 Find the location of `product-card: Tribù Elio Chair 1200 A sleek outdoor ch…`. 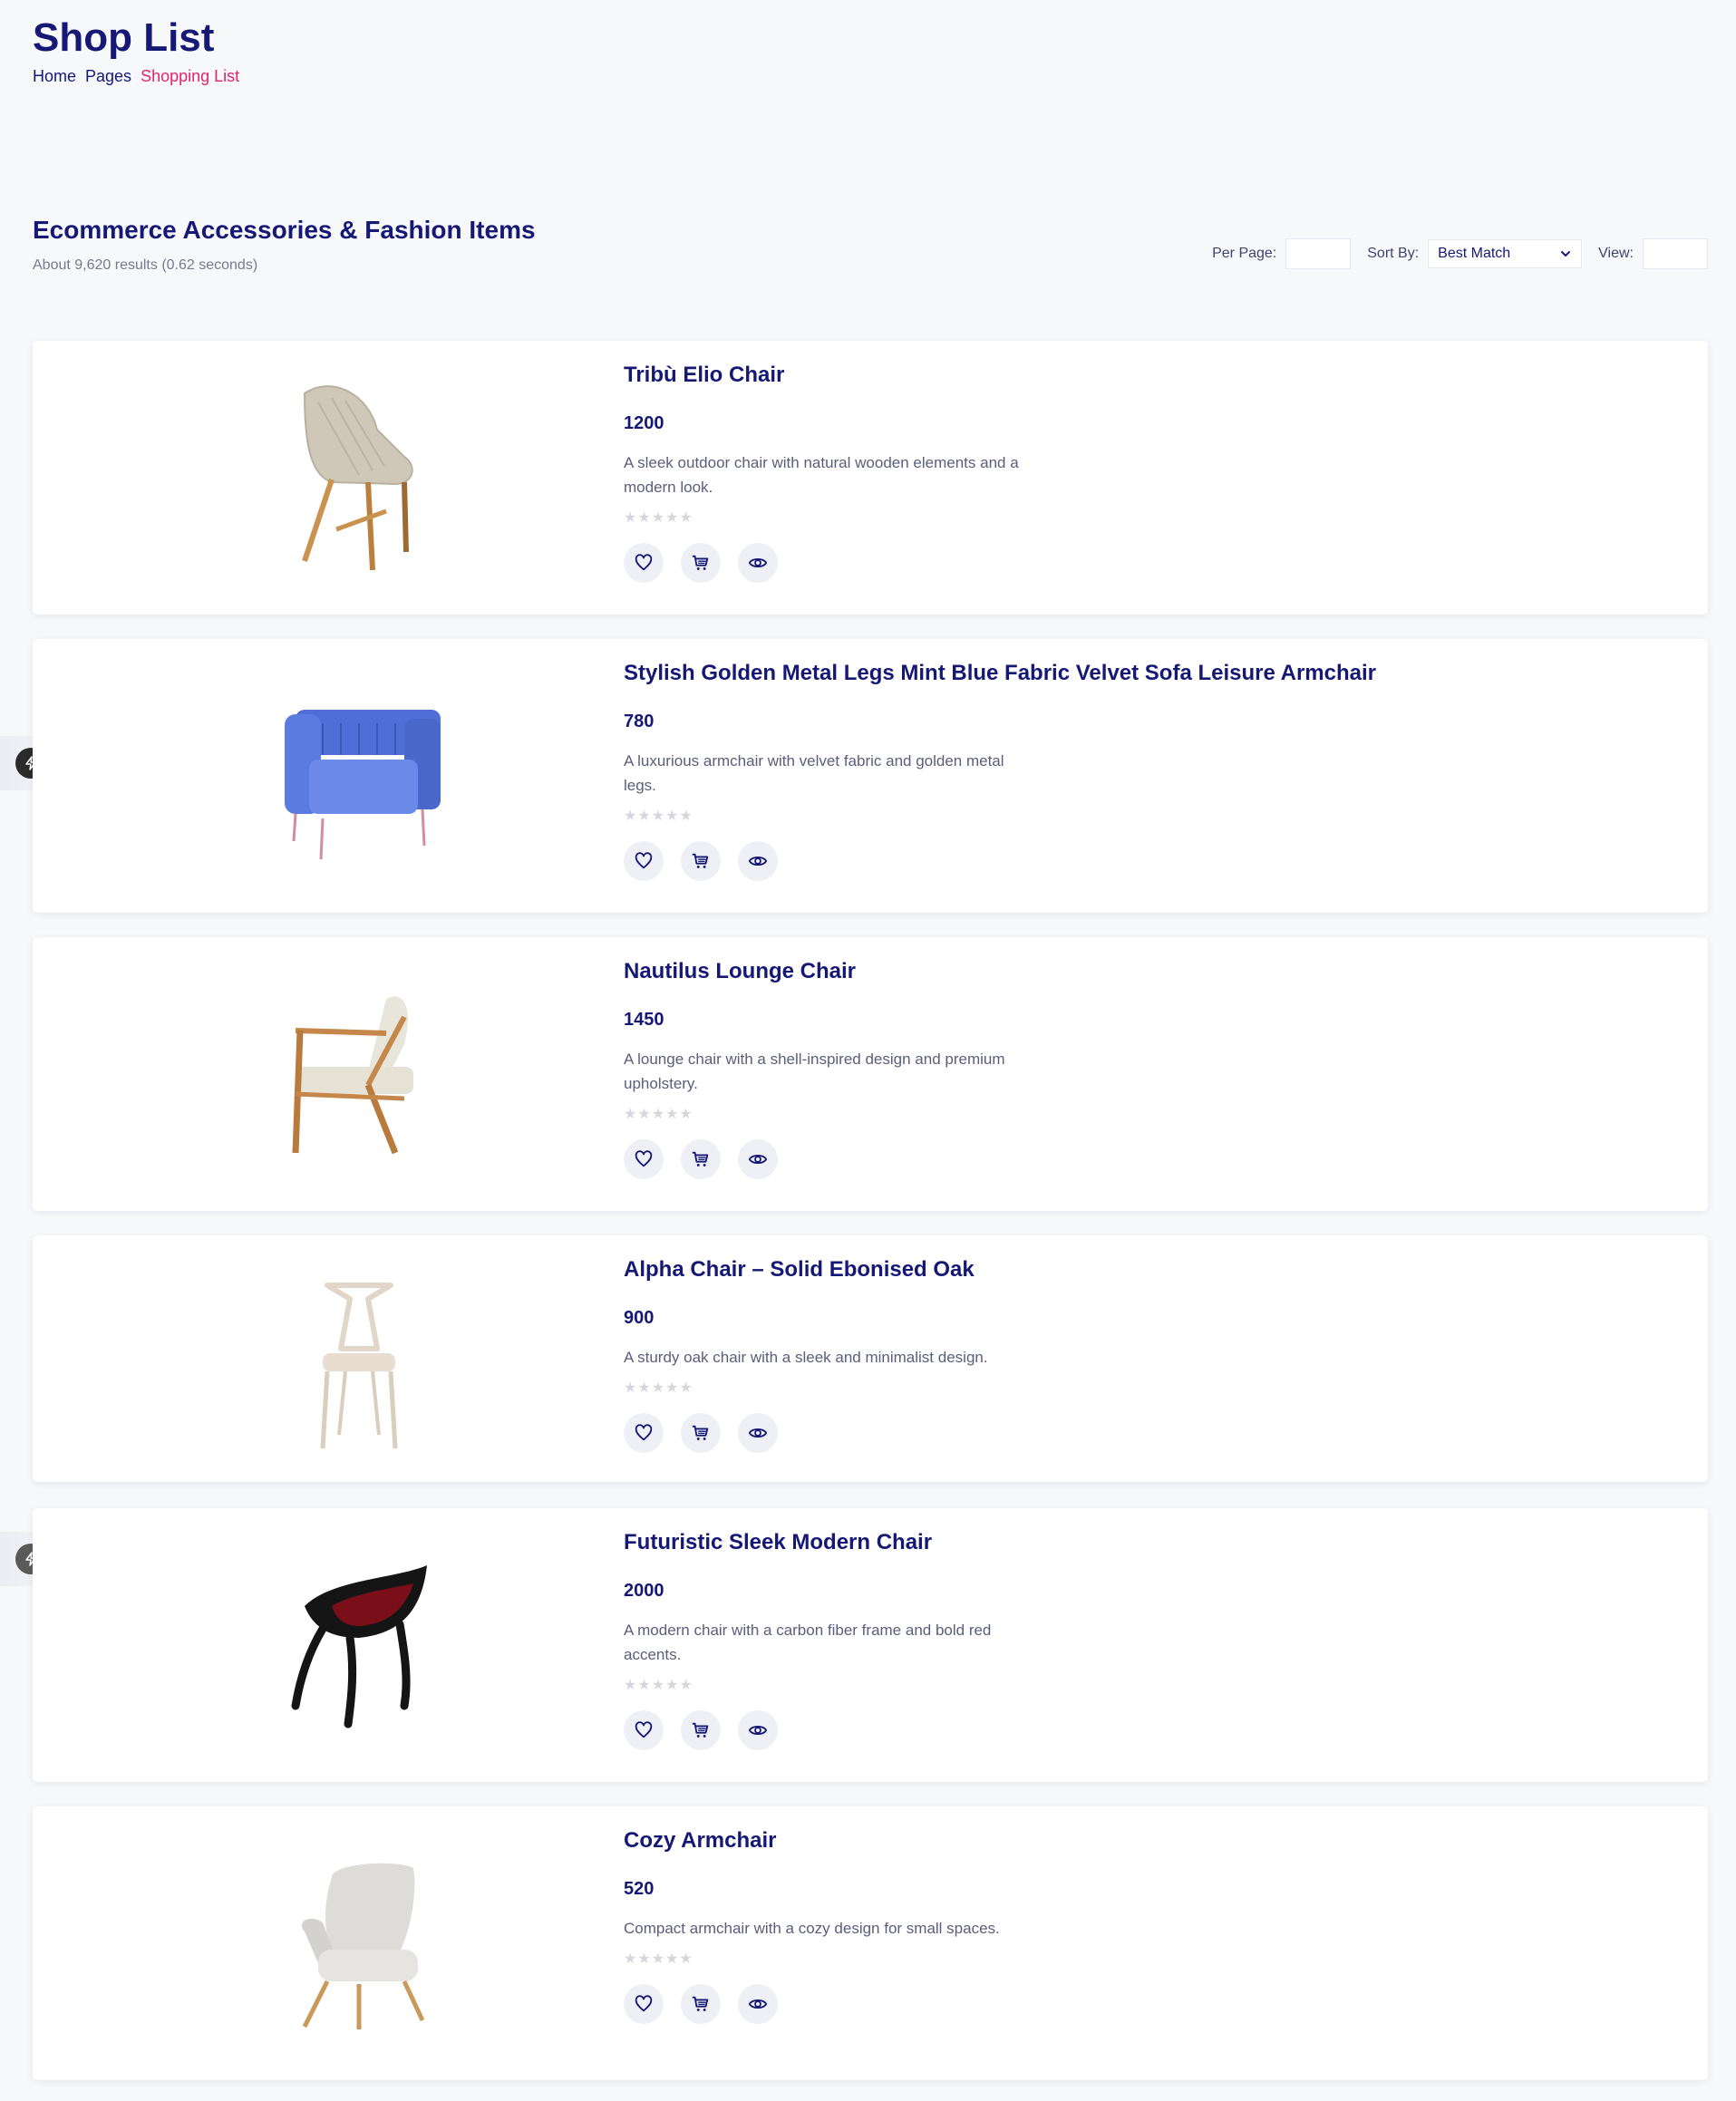

product-card: Tribù Elio Chair 1200 A sleek outdoor ch… is located at coordinates (870, 478).